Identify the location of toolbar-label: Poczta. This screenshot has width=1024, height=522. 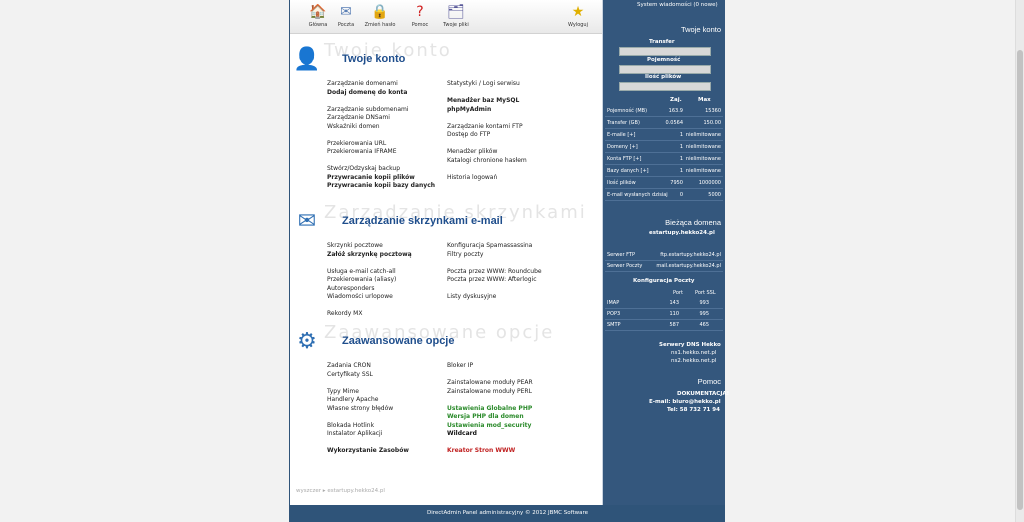
(346, 25).